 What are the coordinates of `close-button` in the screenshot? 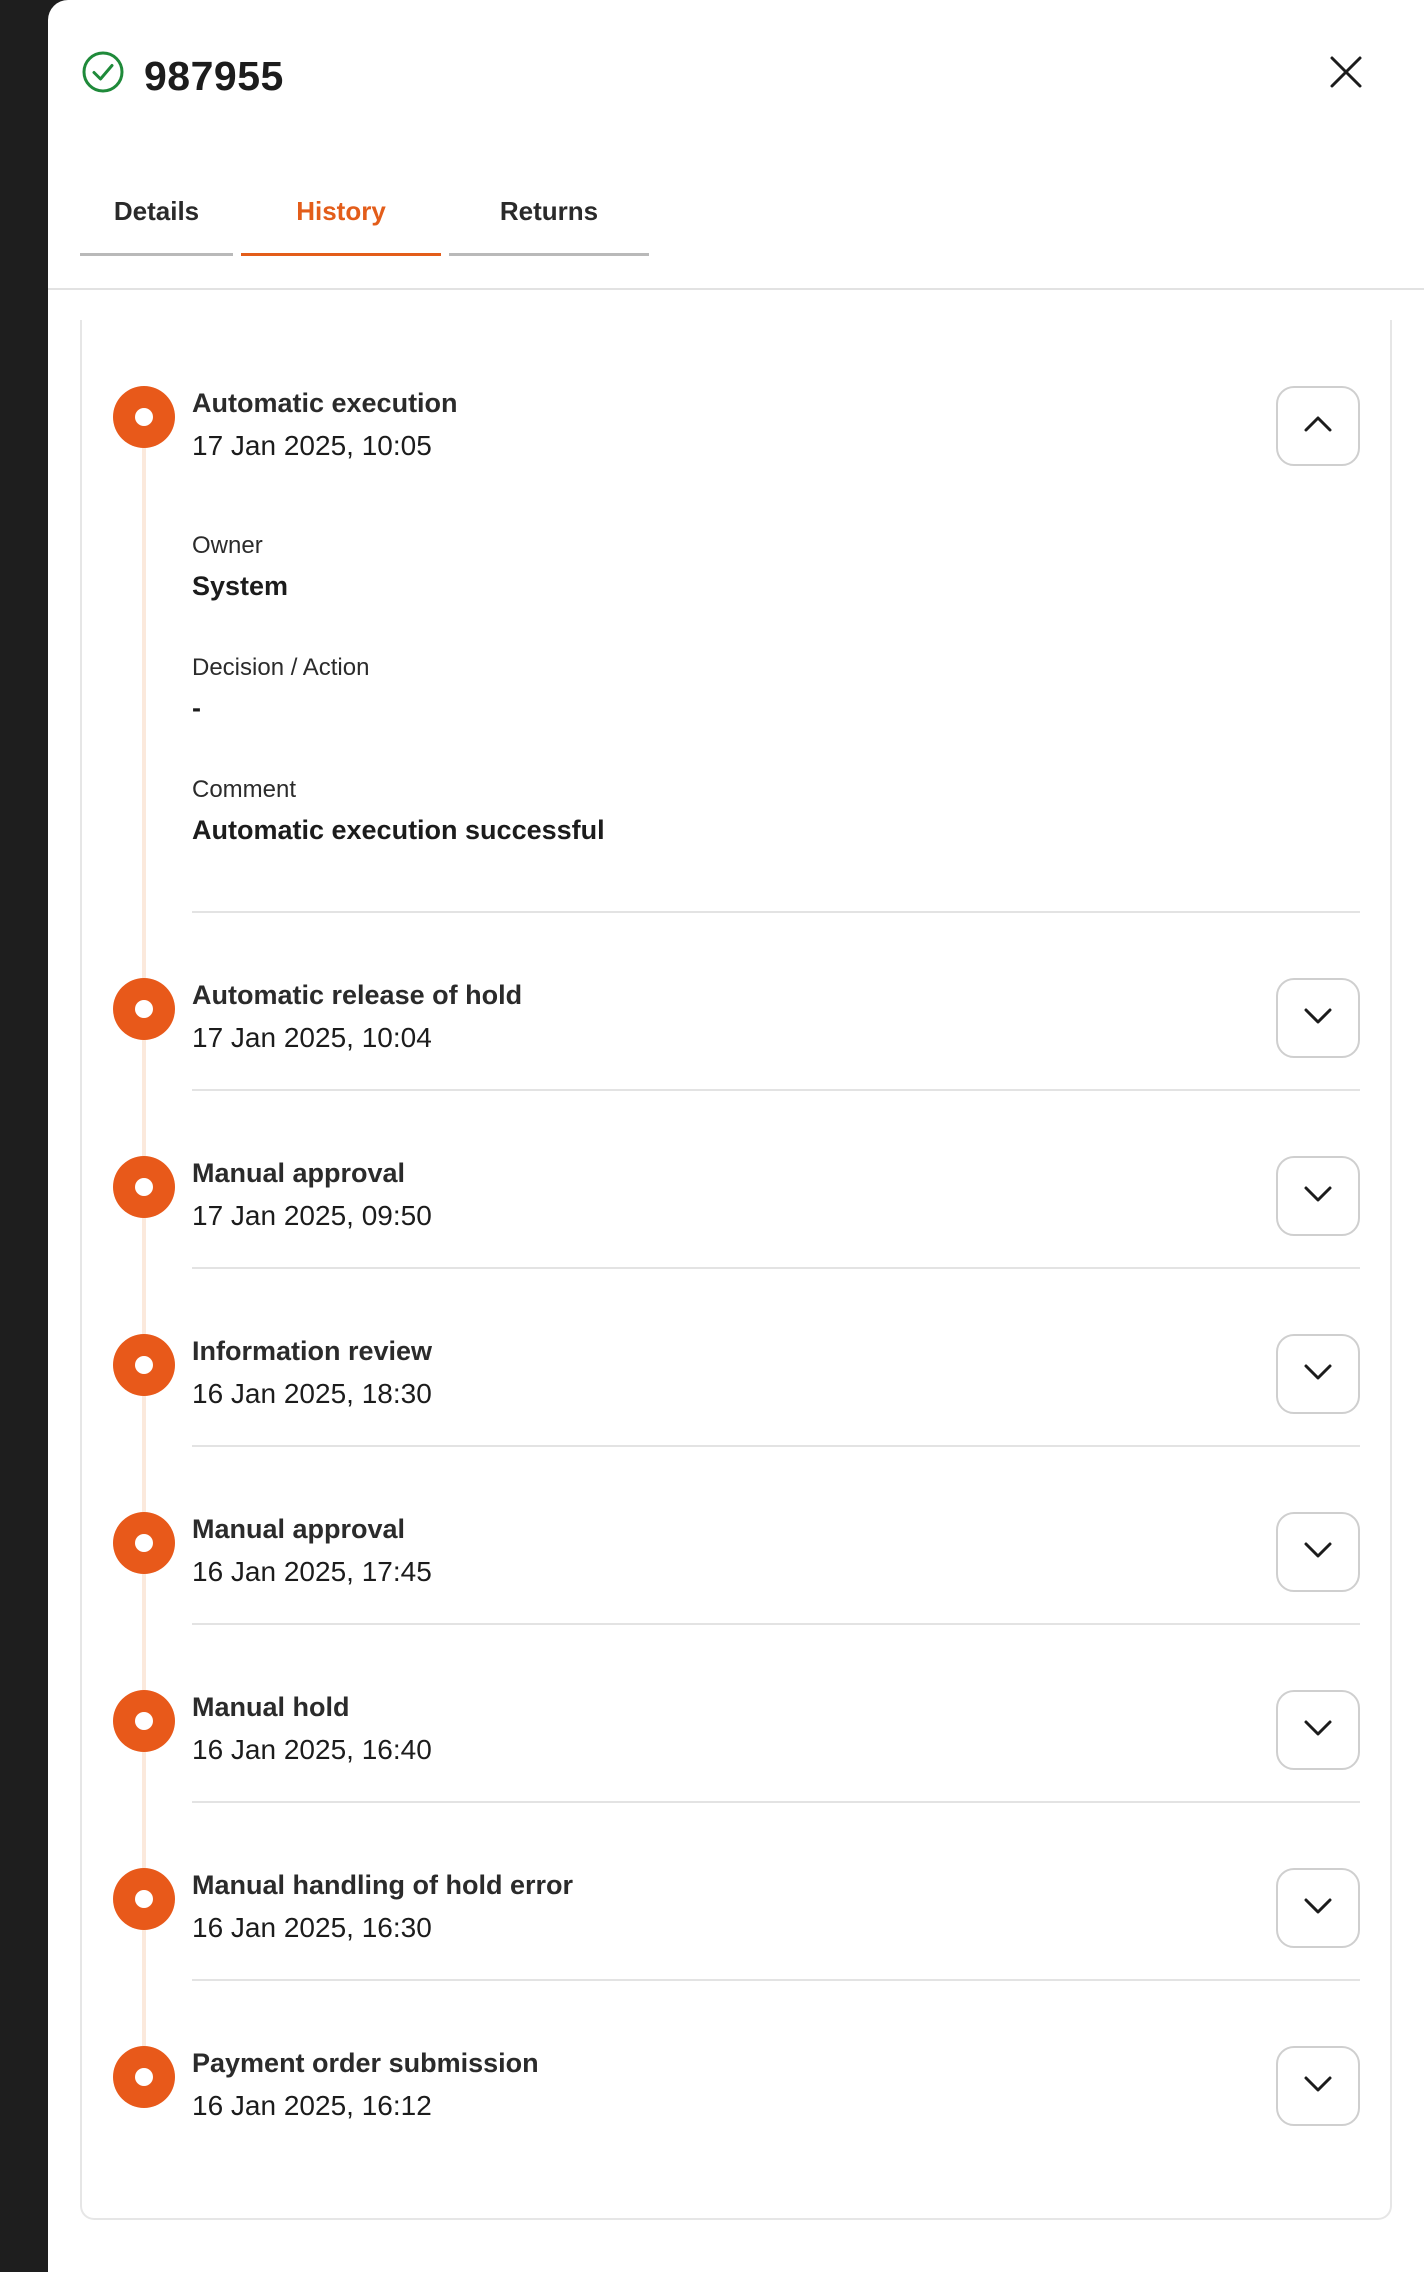 It's located at (1346, 74).